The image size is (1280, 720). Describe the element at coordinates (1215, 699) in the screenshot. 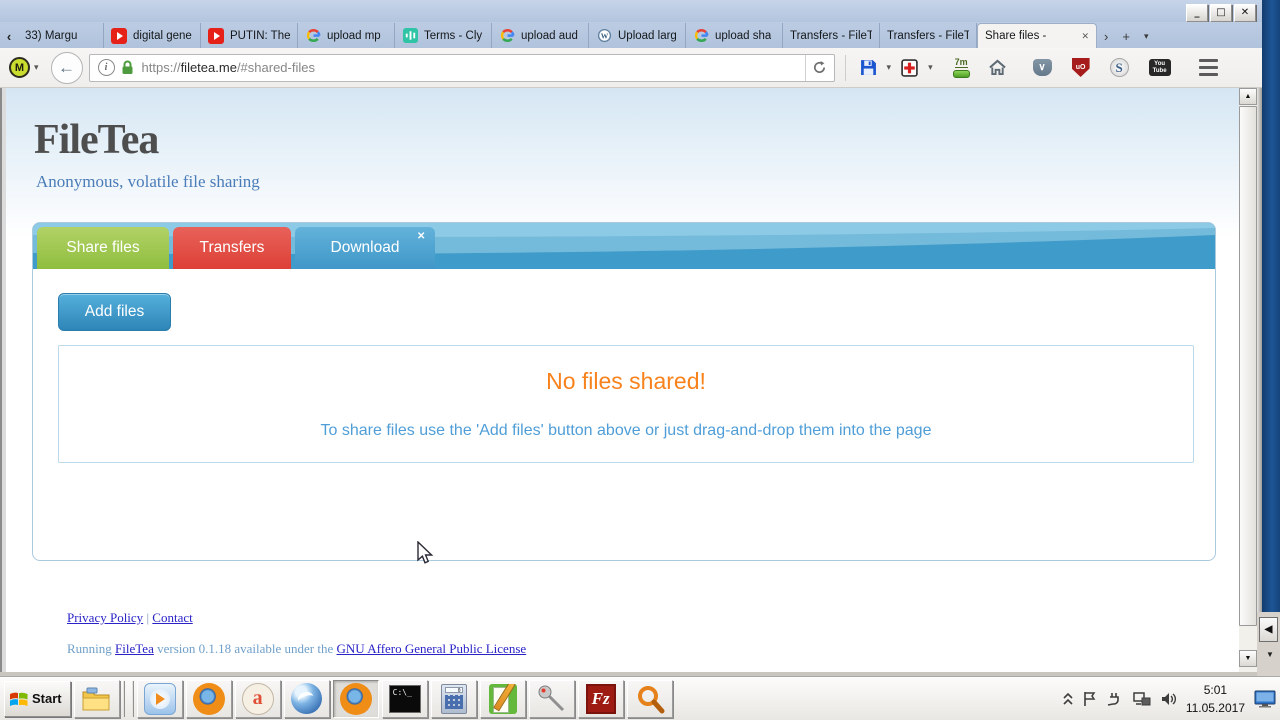

I see `taskbar-clock: 5:01 11.05.2017` at that location.